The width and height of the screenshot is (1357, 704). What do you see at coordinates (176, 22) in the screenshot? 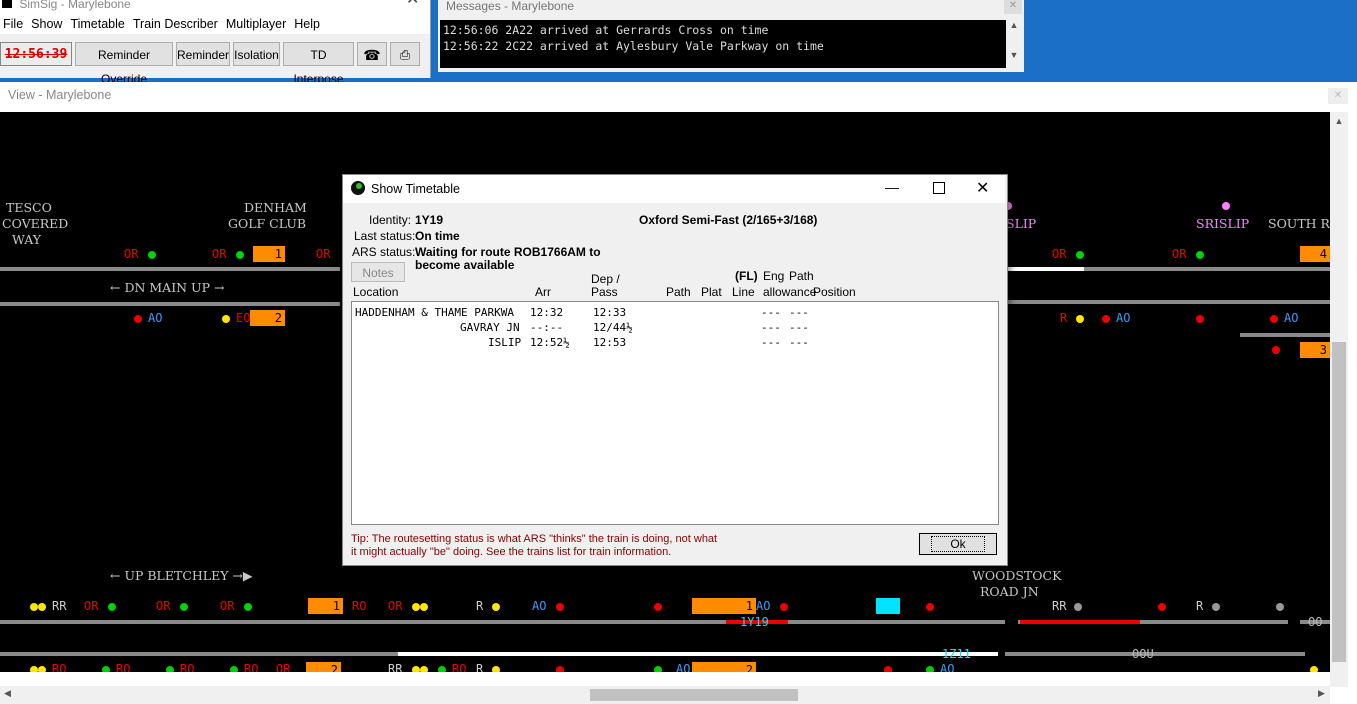
I see `menu-train-describer: Train Describer` at bounding box center [176, 22].